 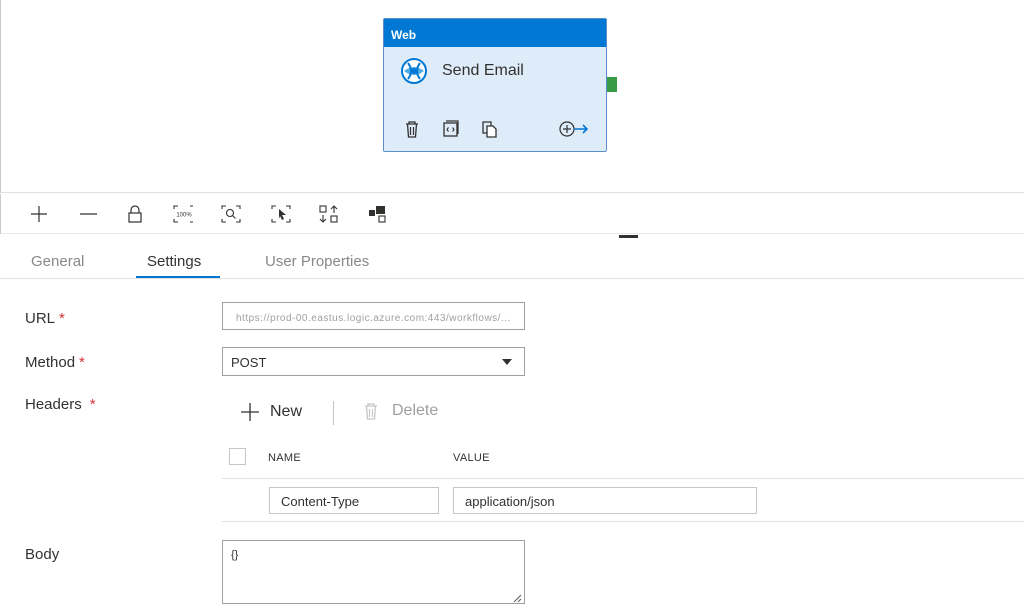 I want to click on zoom-in-icon, so click(x=39, y=214).